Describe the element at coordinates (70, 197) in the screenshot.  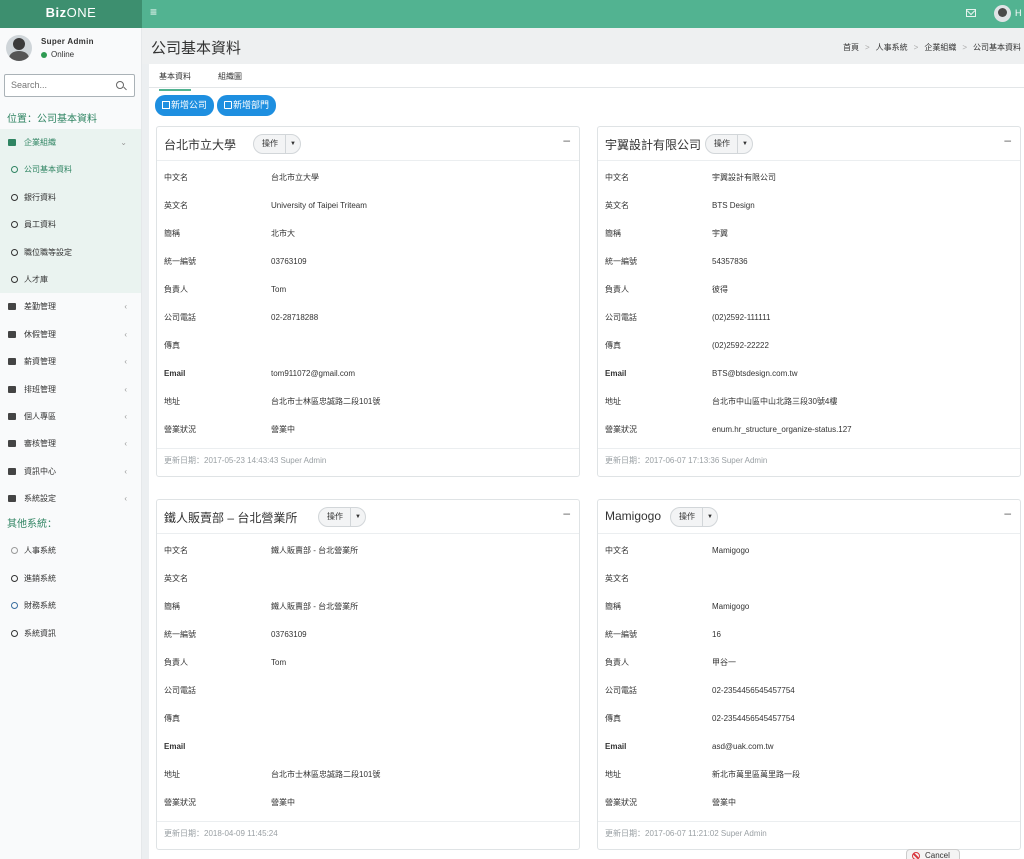
I see `sidebar-subitem-bank: 銀行資料` at that location.